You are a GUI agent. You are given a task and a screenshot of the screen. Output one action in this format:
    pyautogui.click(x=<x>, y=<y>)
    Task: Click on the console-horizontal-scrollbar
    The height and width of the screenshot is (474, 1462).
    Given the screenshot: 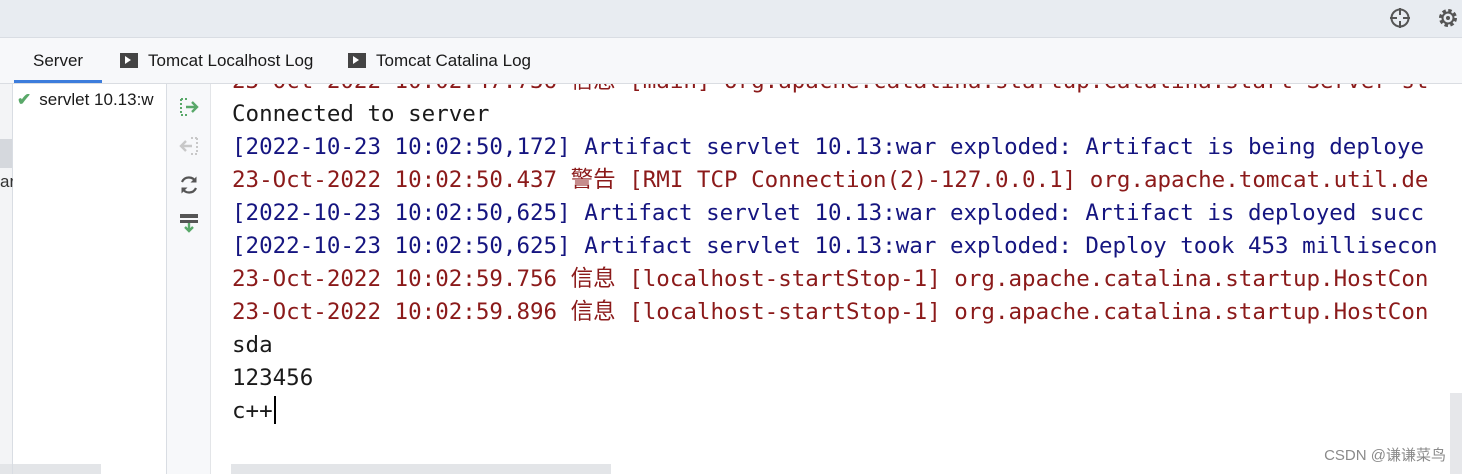 What is the action you would take?
    pyautogui.click(x=421, y=469)
    